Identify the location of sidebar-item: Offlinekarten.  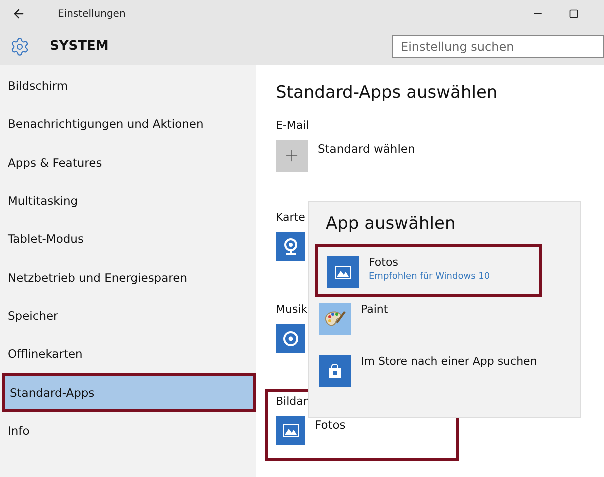
(128, 354).